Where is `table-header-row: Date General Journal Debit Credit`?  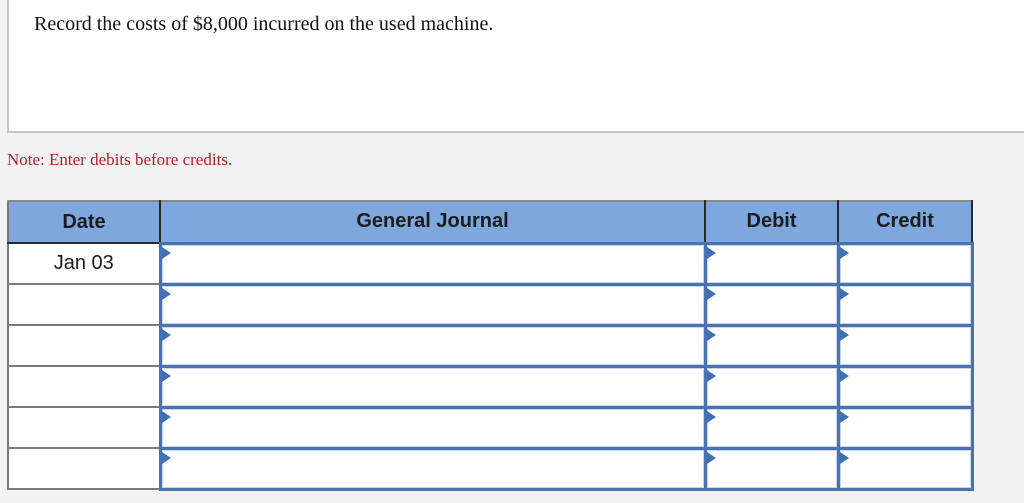
table-header-row: Date General Journal Debit Credit is located at coordinates (490, 222).